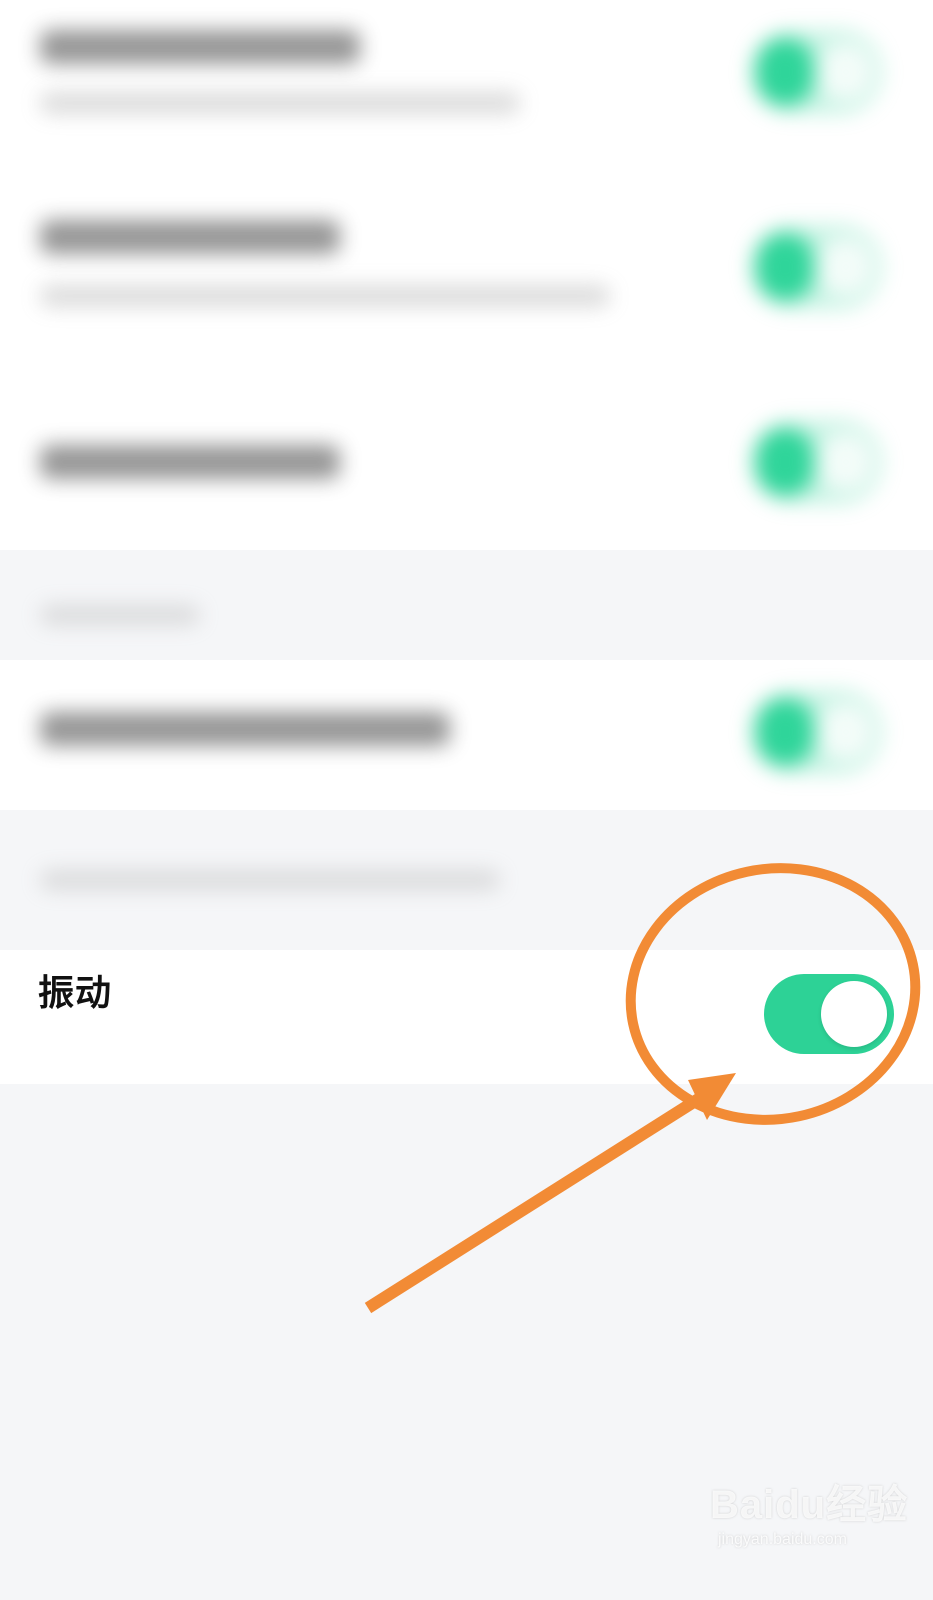 This screenshot has width=933, height=1600. I want to click on vibration-toggle, so click(829, 1014).